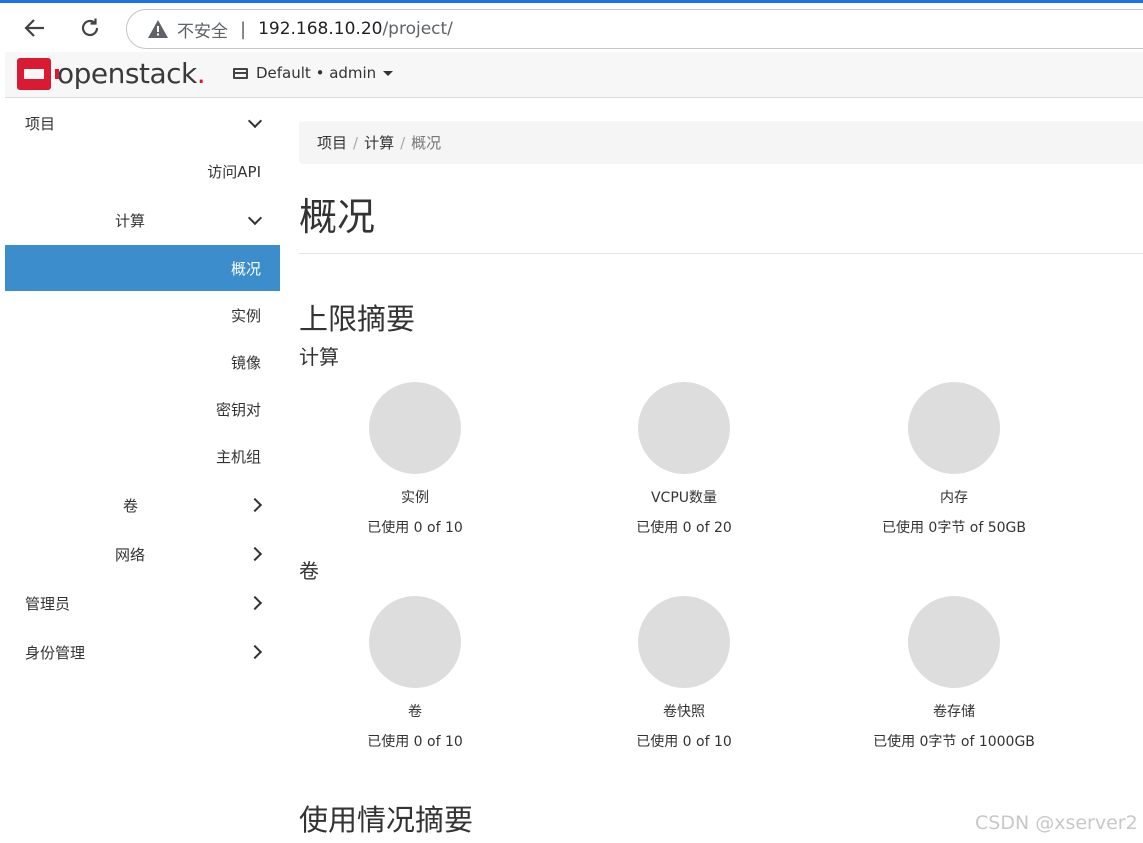 The image size is (1143, 843). I want to click on sidebar-item-label: 计算, so click(130, 220).